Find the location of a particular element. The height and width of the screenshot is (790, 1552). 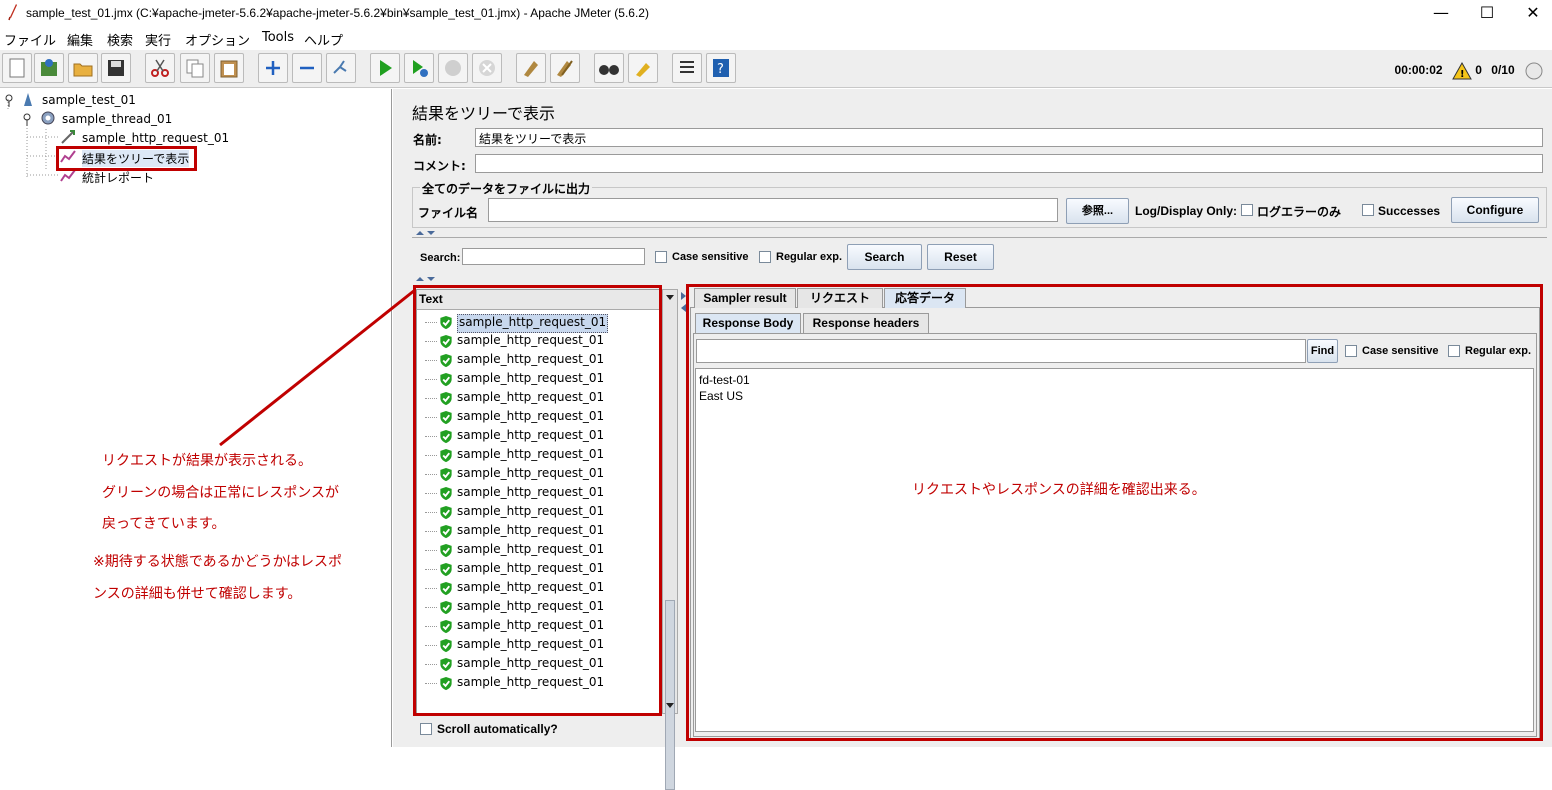

menu-run: 実行 is located at coordinates (158, 39).